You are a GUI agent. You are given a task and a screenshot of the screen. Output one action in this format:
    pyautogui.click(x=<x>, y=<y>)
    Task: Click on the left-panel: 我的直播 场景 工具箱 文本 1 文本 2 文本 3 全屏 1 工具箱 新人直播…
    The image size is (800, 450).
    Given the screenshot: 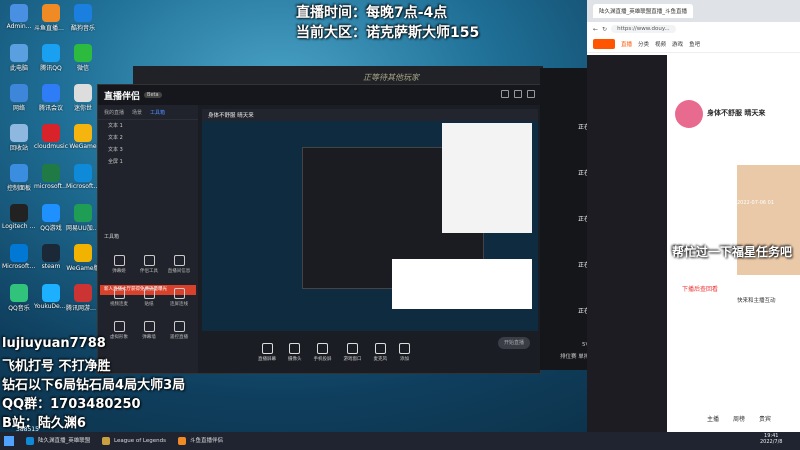 What is the action you would take?
    pyautogui.click(x=148, y=239)
    